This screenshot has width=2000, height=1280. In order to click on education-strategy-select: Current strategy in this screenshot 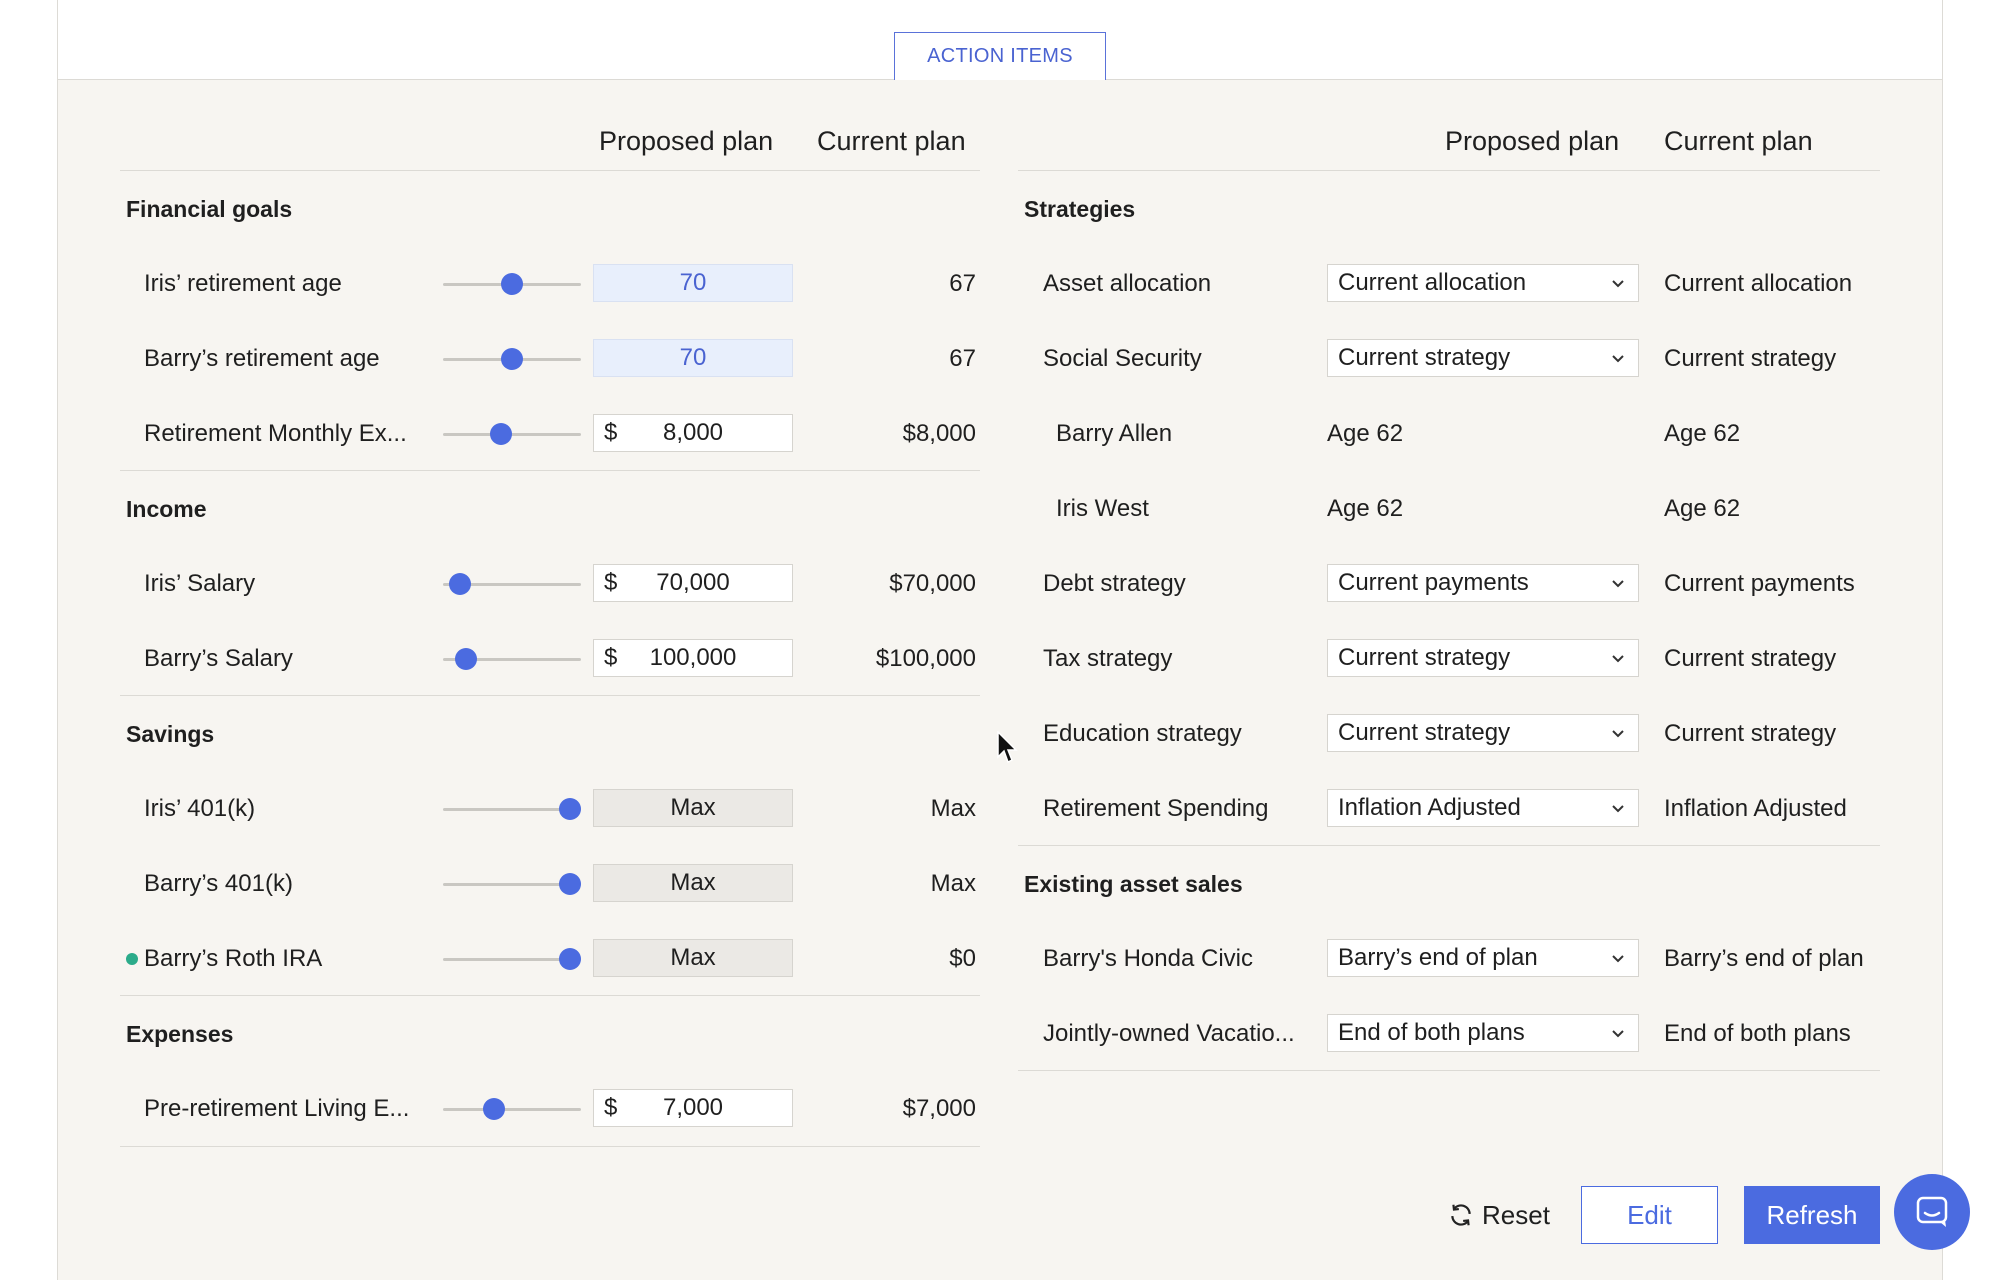, I will do `click(1483, 733)`.